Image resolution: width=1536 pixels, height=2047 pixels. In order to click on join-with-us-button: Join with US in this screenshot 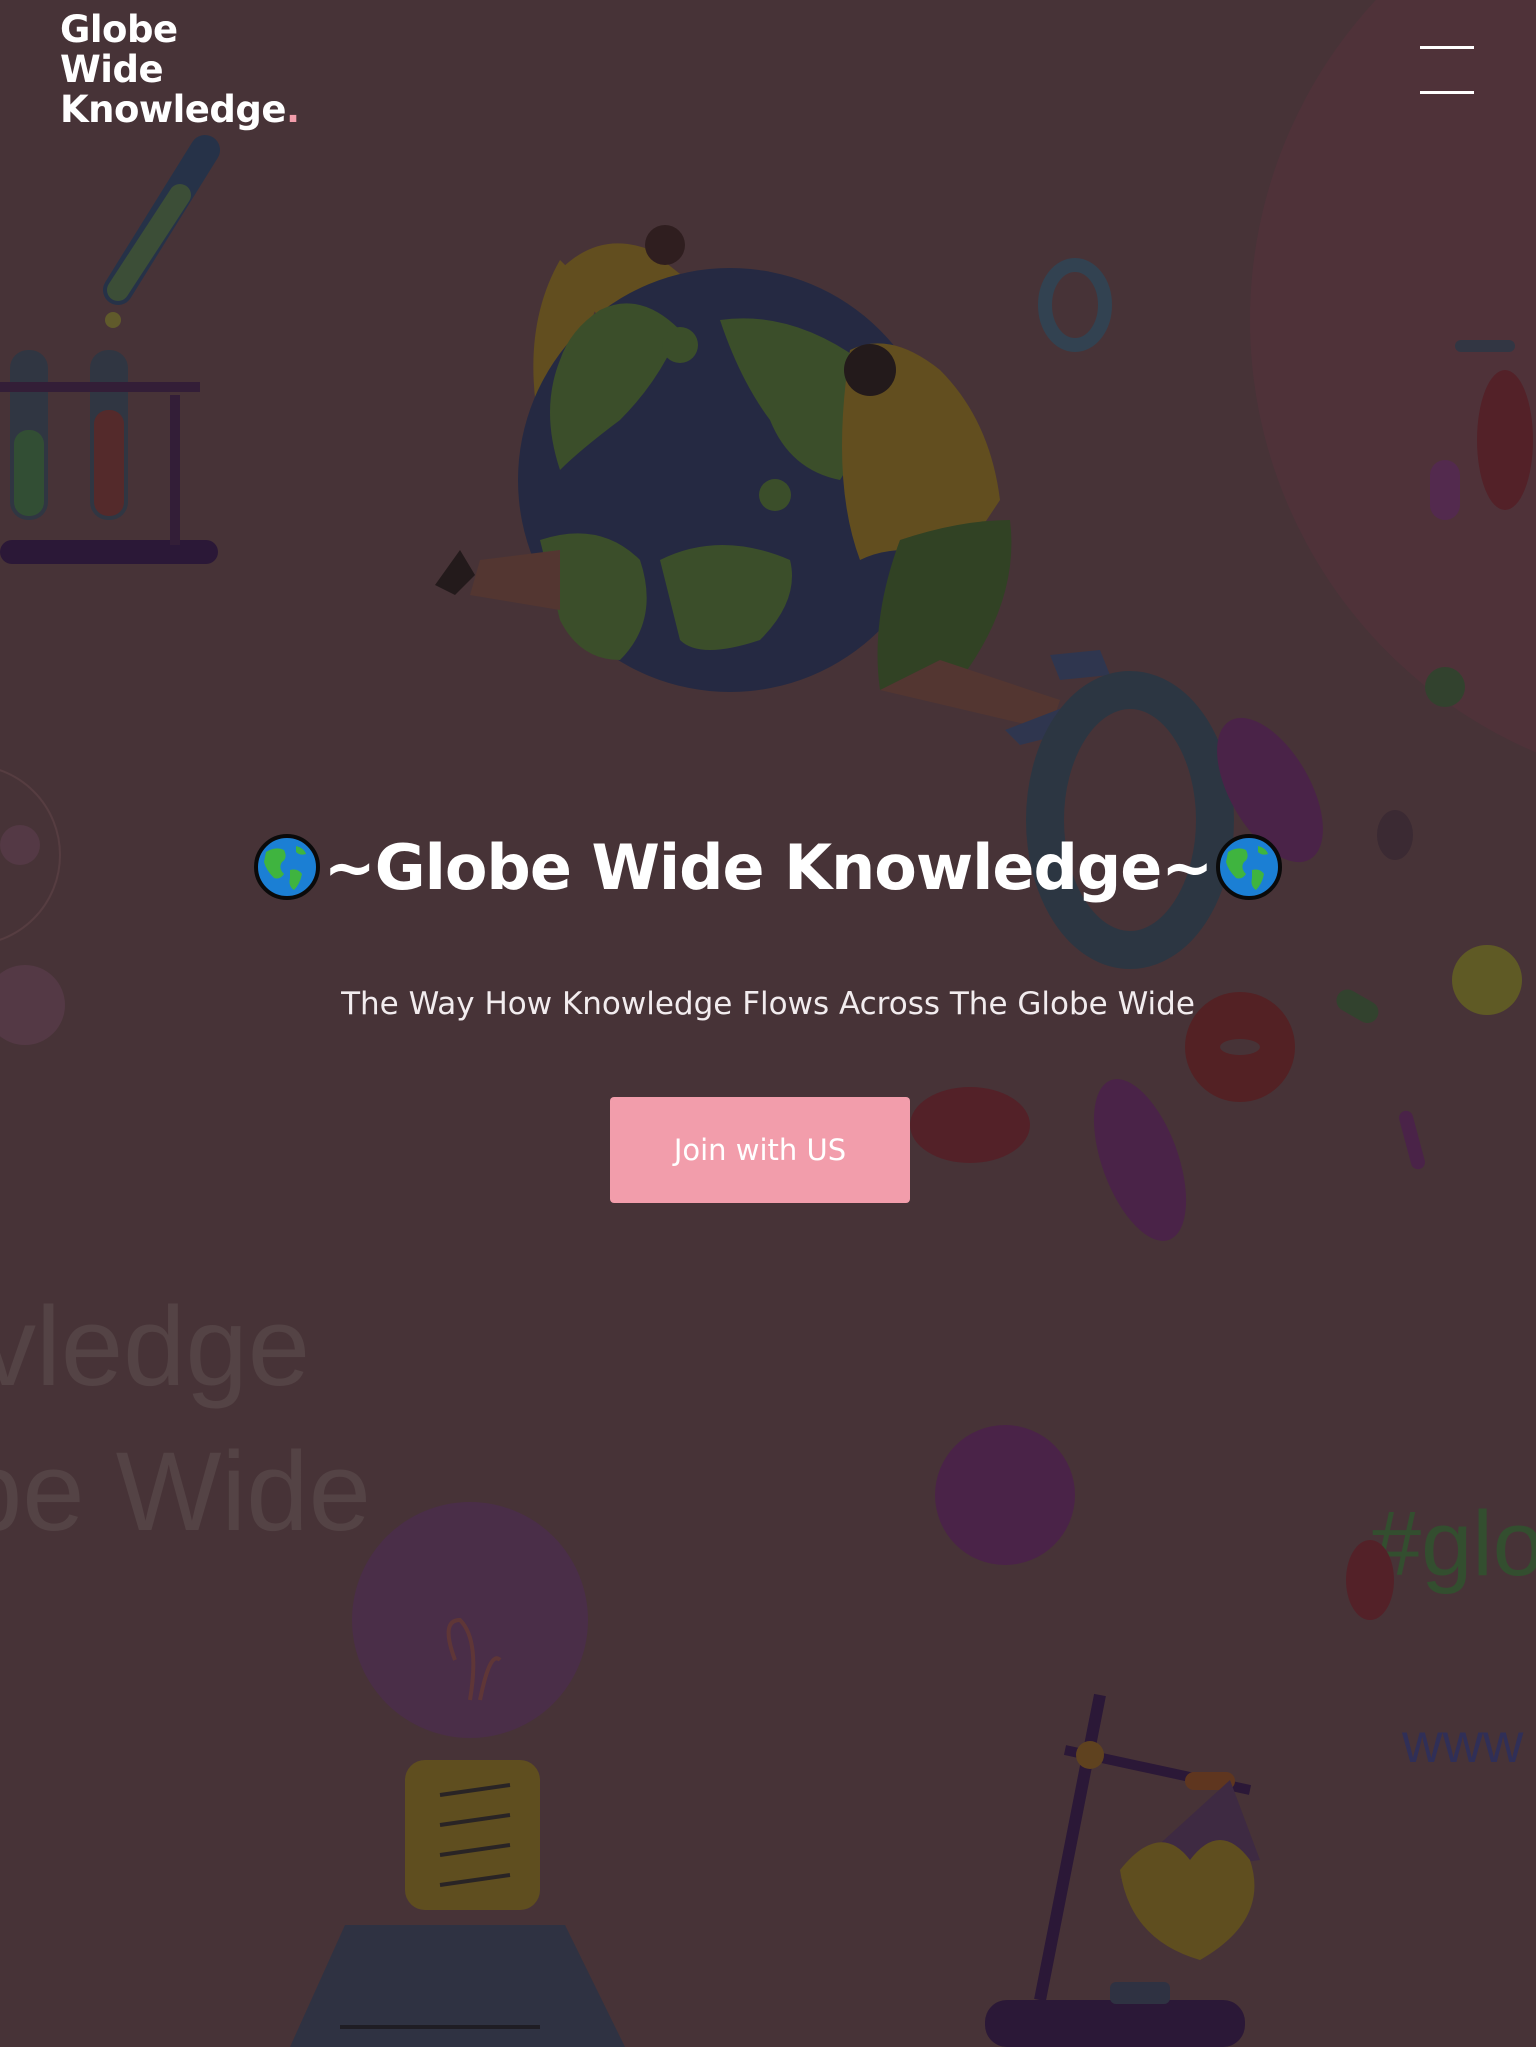, I will do `click(760, 1150)`.